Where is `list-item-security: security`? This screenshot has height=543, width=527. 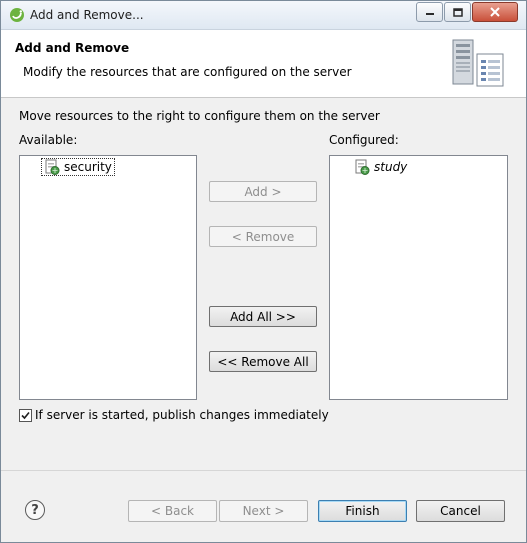 list-item-security: security is located at coordinates (78, 167).